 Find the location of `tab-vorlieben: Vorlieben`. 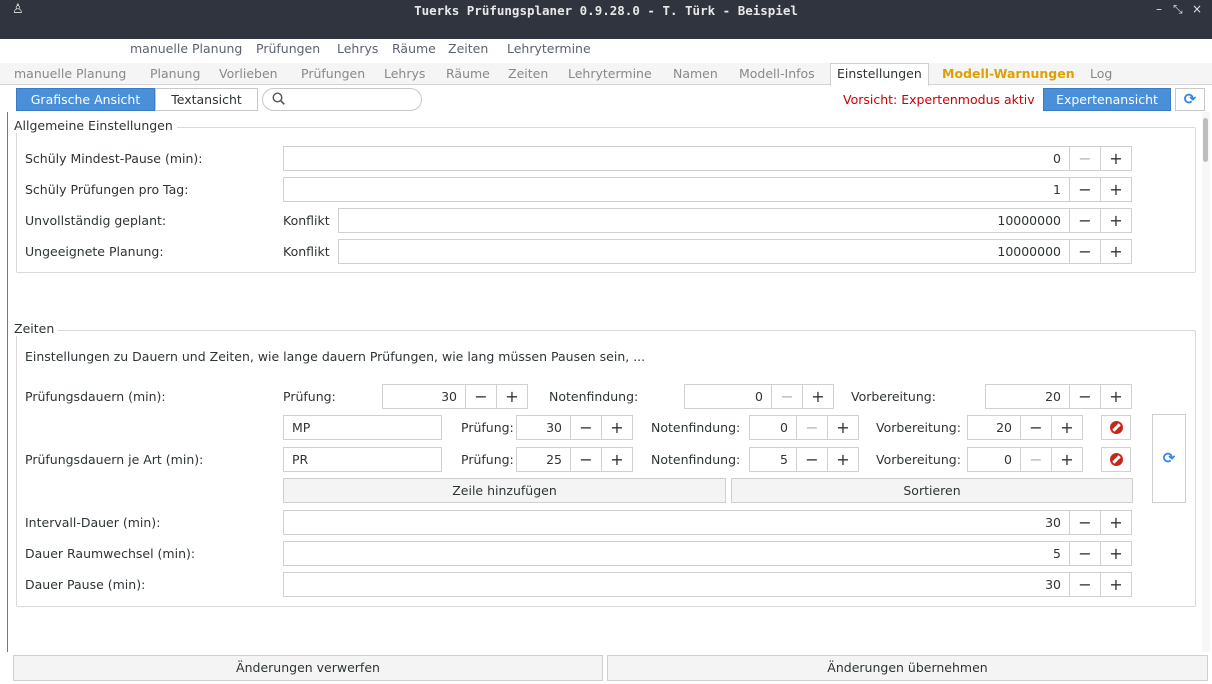

tab-vorlieben: Vorlieben is located at coordinates (248, 73).